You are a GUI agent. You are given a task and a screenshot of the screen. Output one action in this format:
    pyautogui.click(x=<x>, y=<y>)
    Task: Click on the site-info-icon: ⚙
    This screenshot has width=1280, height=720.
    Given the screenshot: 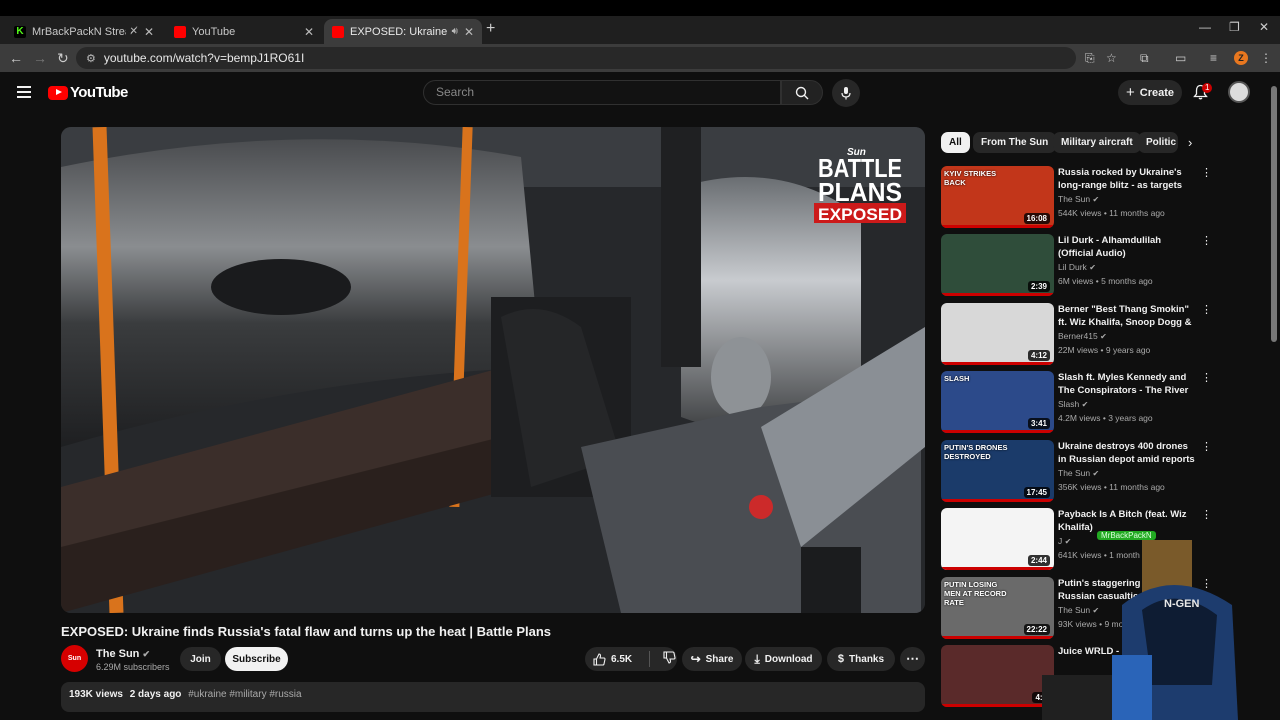 What is the action you would take?
    pyautogui.click(x=91, y=58)
    